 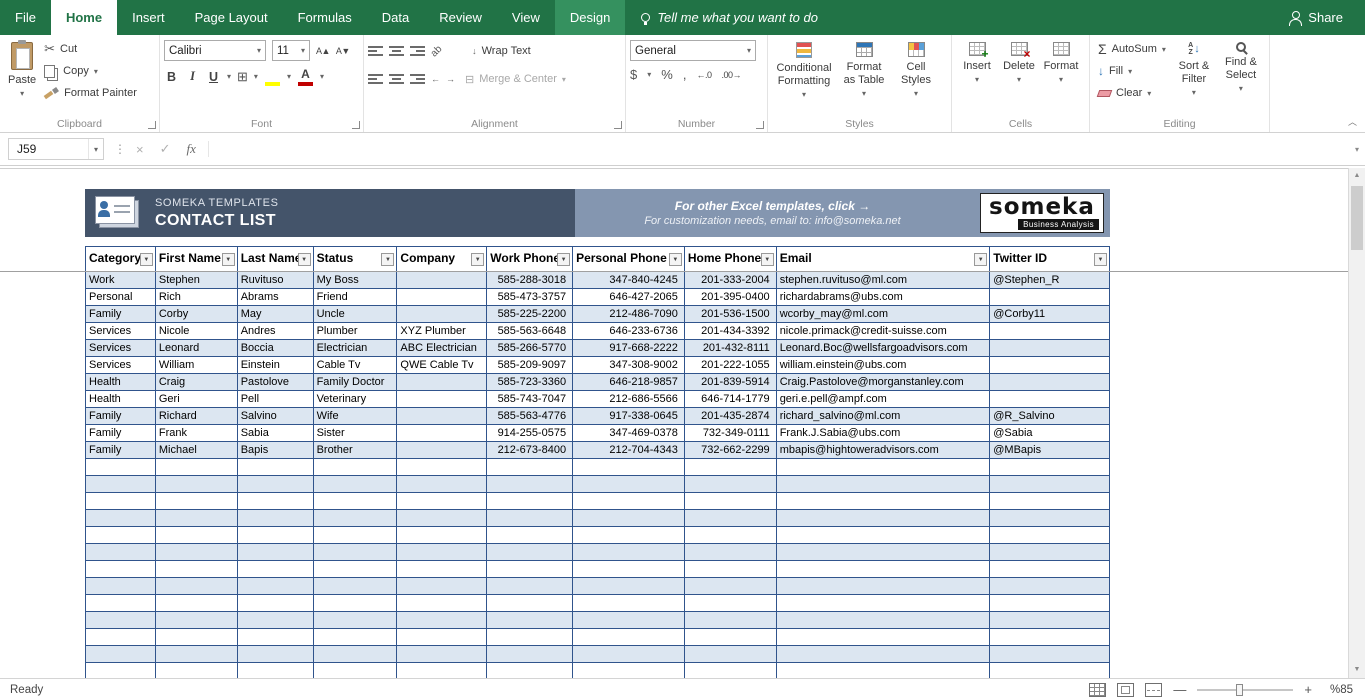 What do you see at coordinates (530, 280) in the screenshot?
I see `table-cell: 585-288-3018` at bounding box center [530, 280].